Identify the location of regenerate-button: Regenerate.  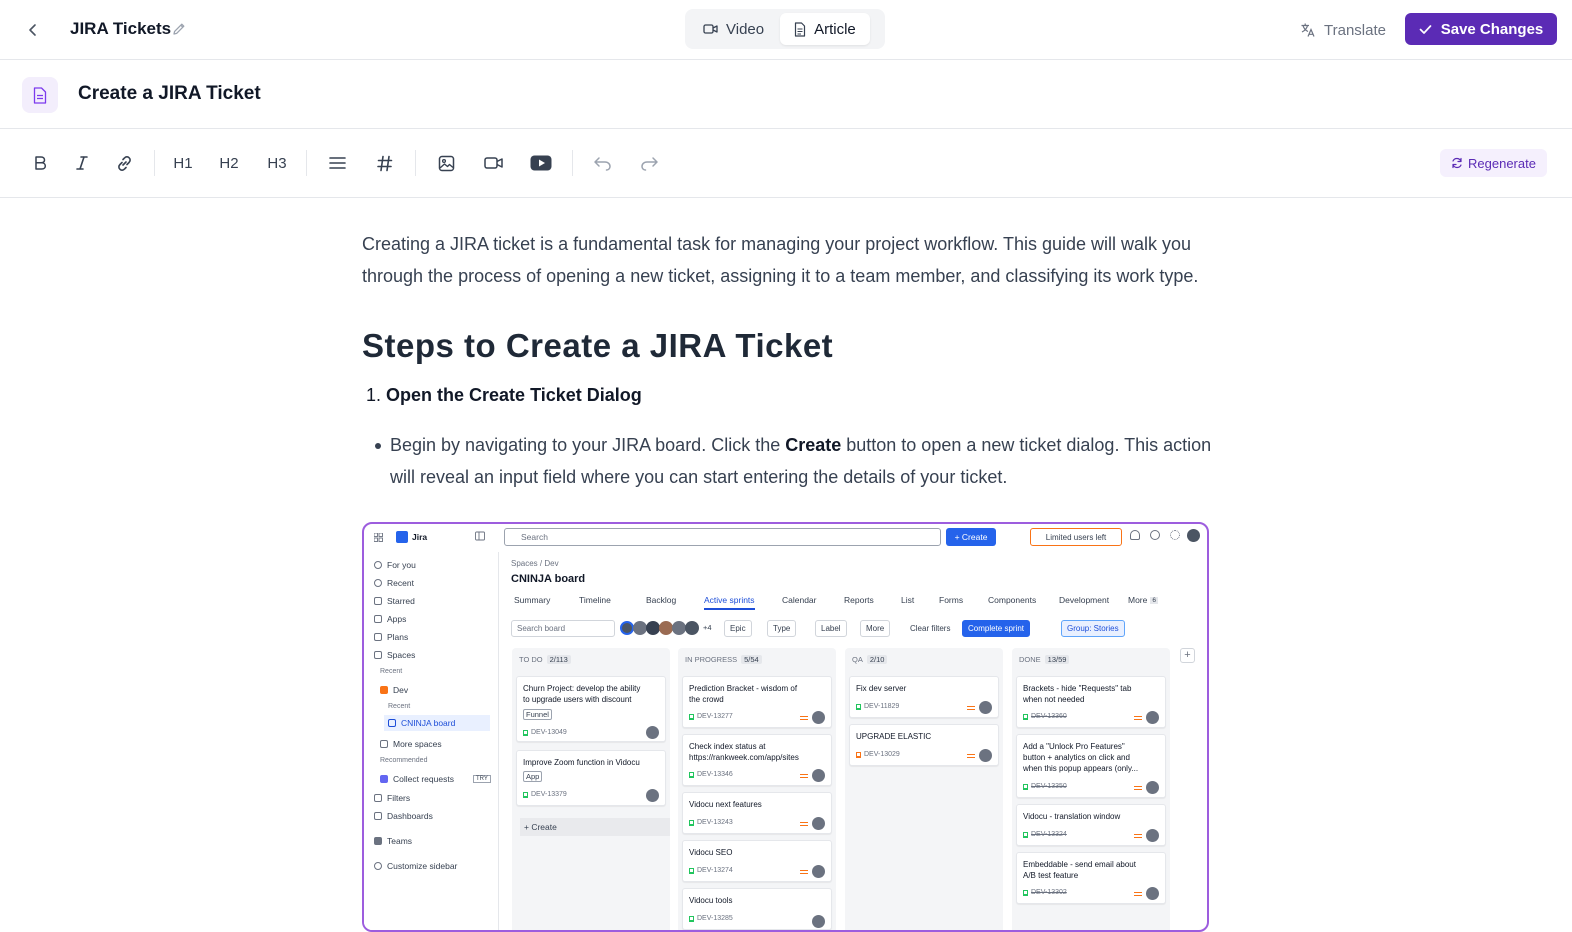
(1493, 163).